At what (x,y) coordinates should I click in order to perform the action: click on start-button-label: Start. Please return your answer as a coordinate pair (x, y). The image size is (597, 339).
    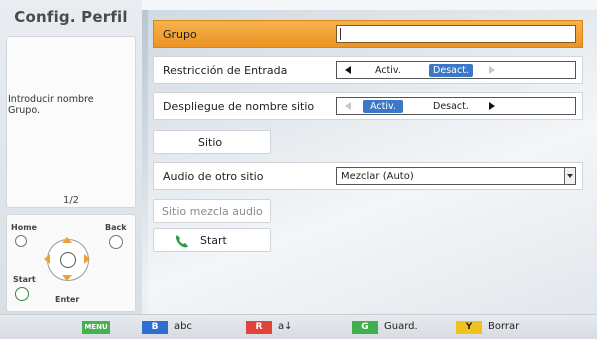
    Looking at the image, I should click on (213, 240).